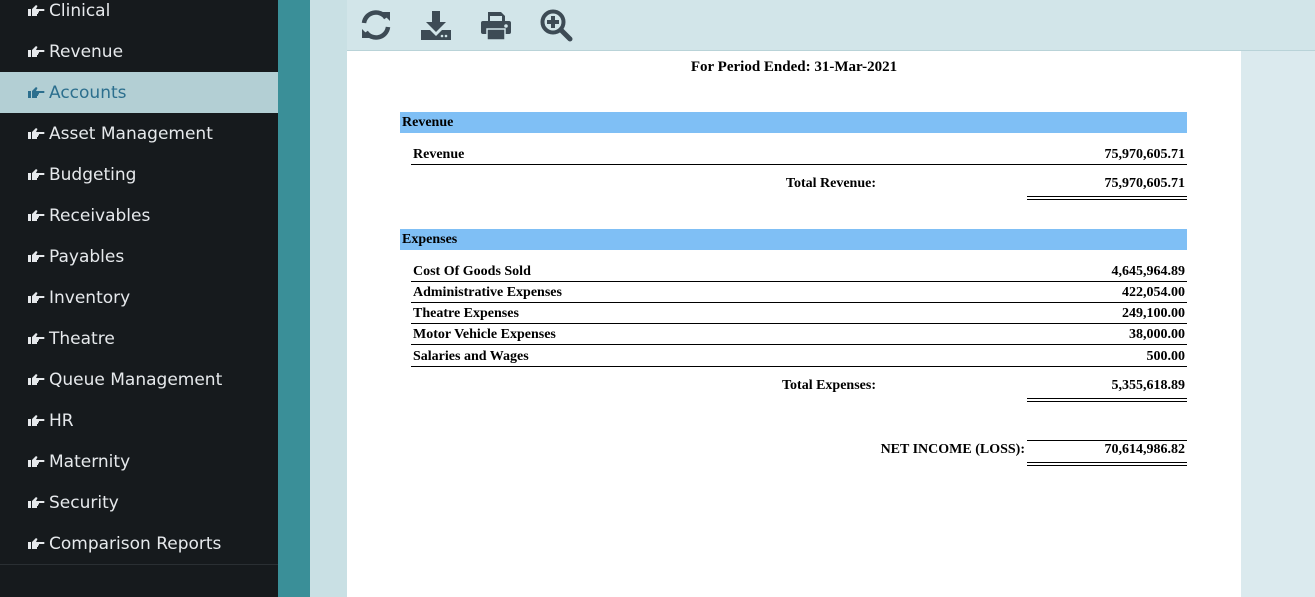  What do you see at coordinates (799, 271) in the screenshot?
I see `table-row: Cost Of Goods Sold 4,645,964.89` at bounding box center [799, 271].